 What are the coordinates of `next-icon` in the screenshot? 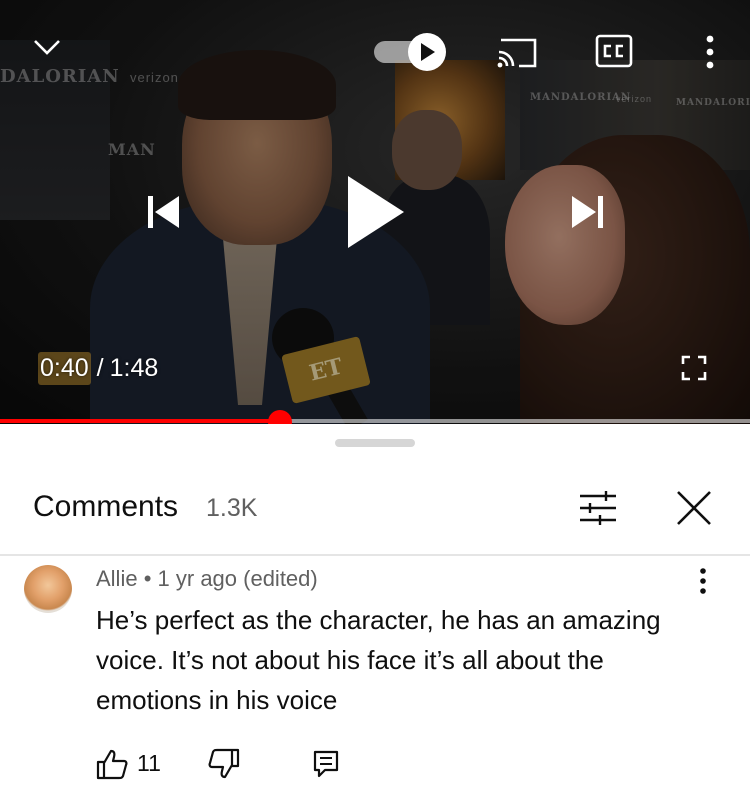 It's located at (587, 212).